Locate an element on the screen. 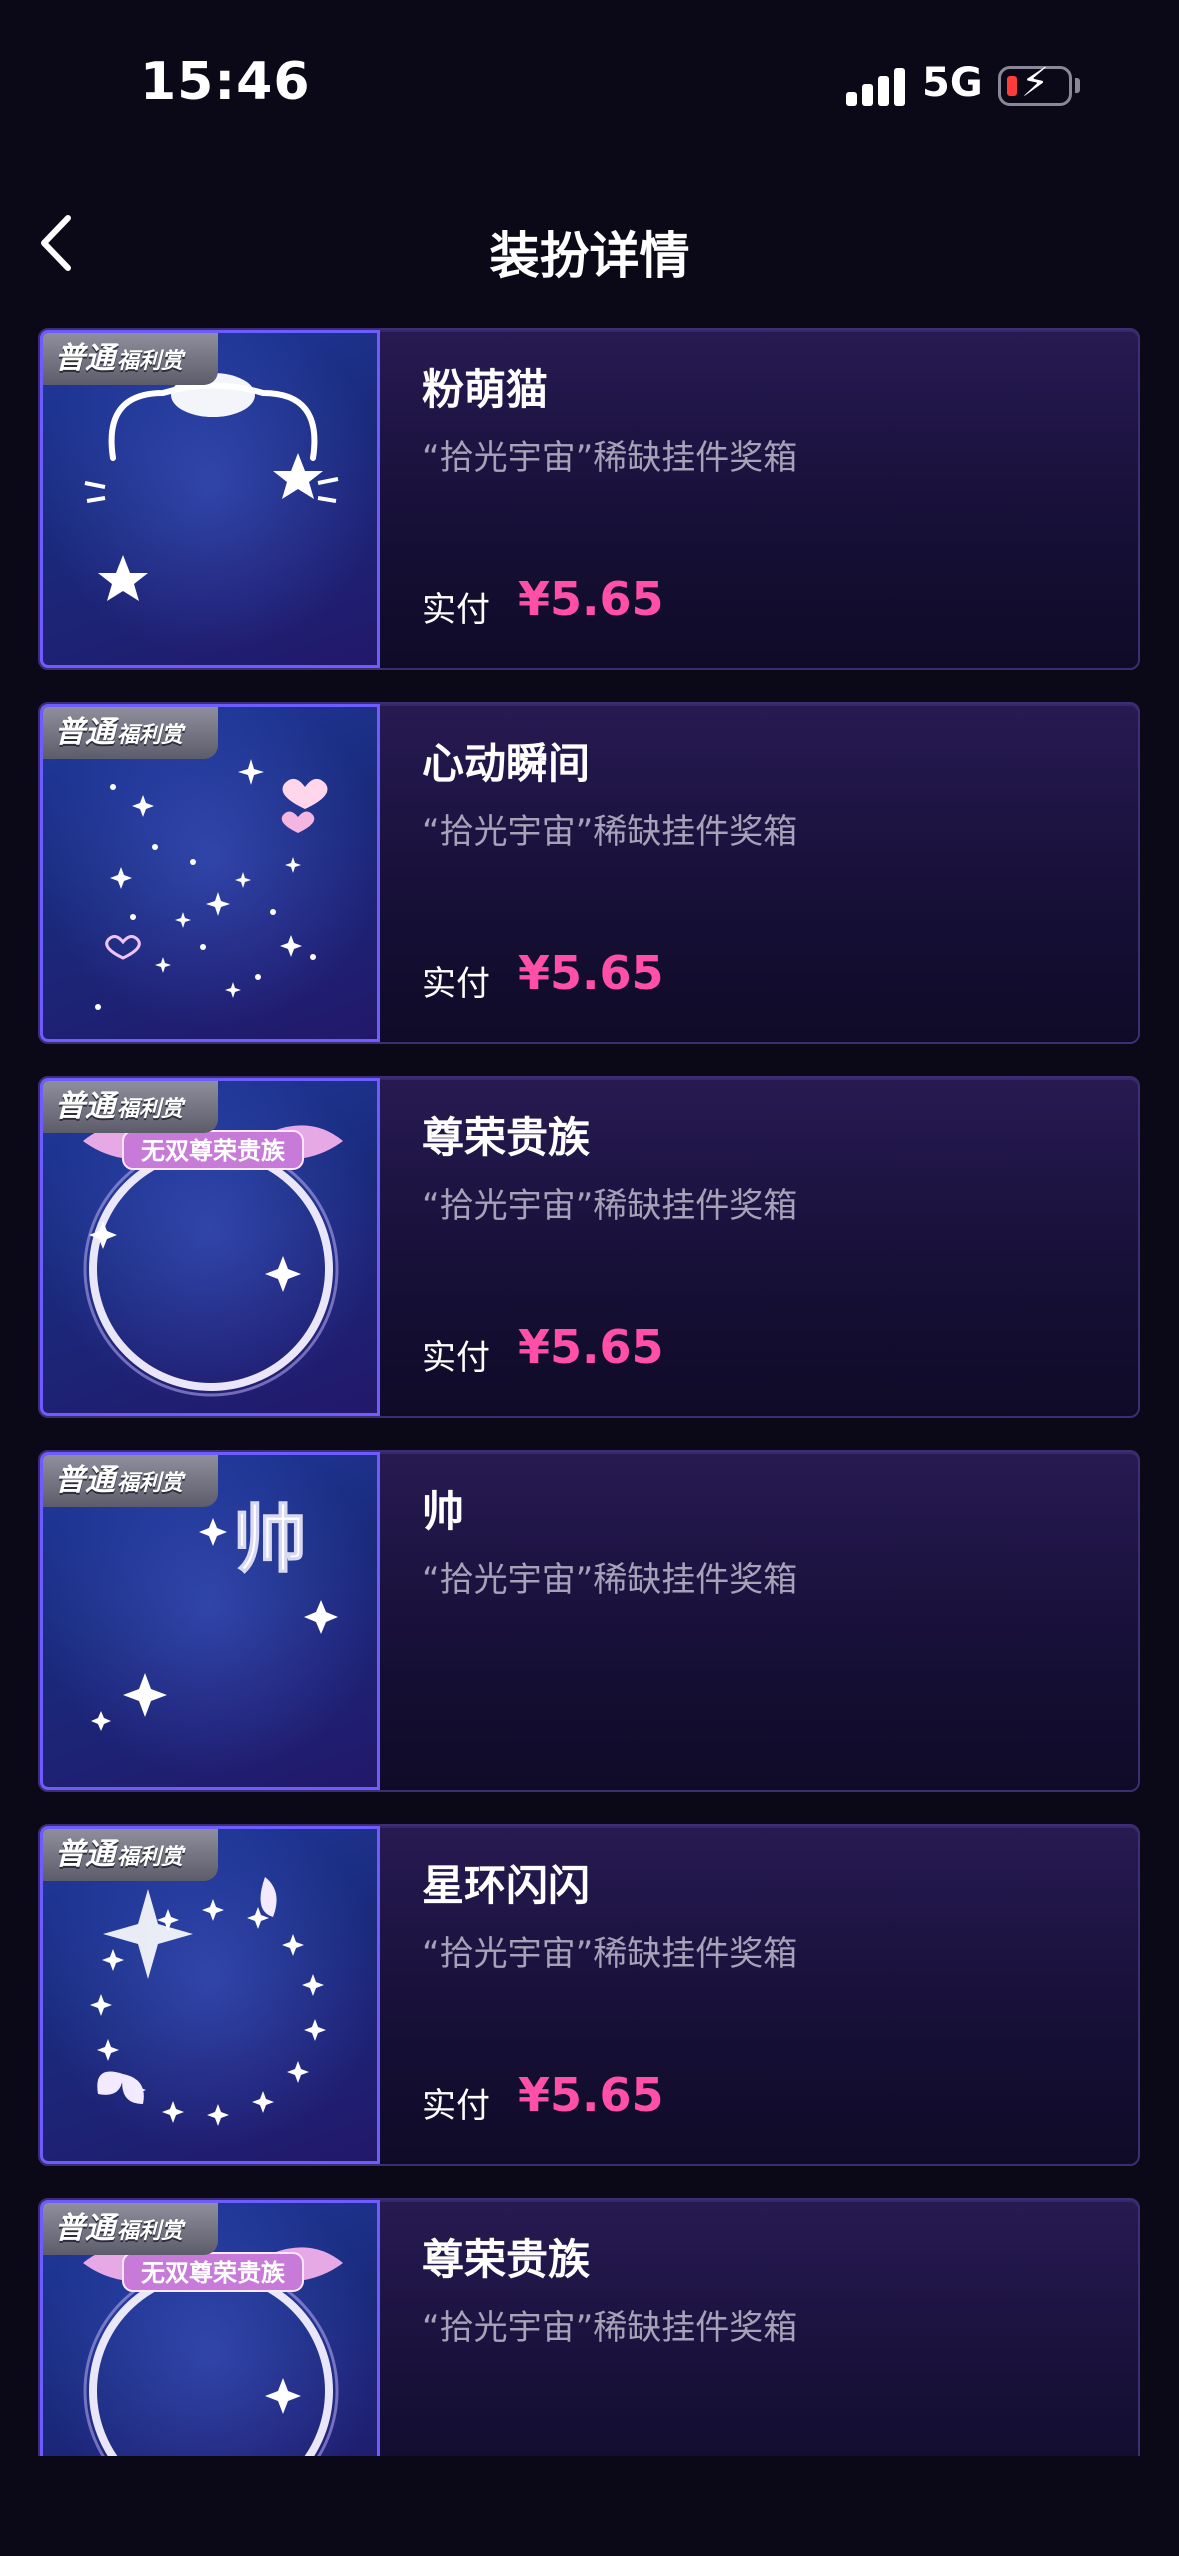 The width and height of the screenshot is (1179, 2556). status-time: 15:46 is located at coordinates (225, 82).